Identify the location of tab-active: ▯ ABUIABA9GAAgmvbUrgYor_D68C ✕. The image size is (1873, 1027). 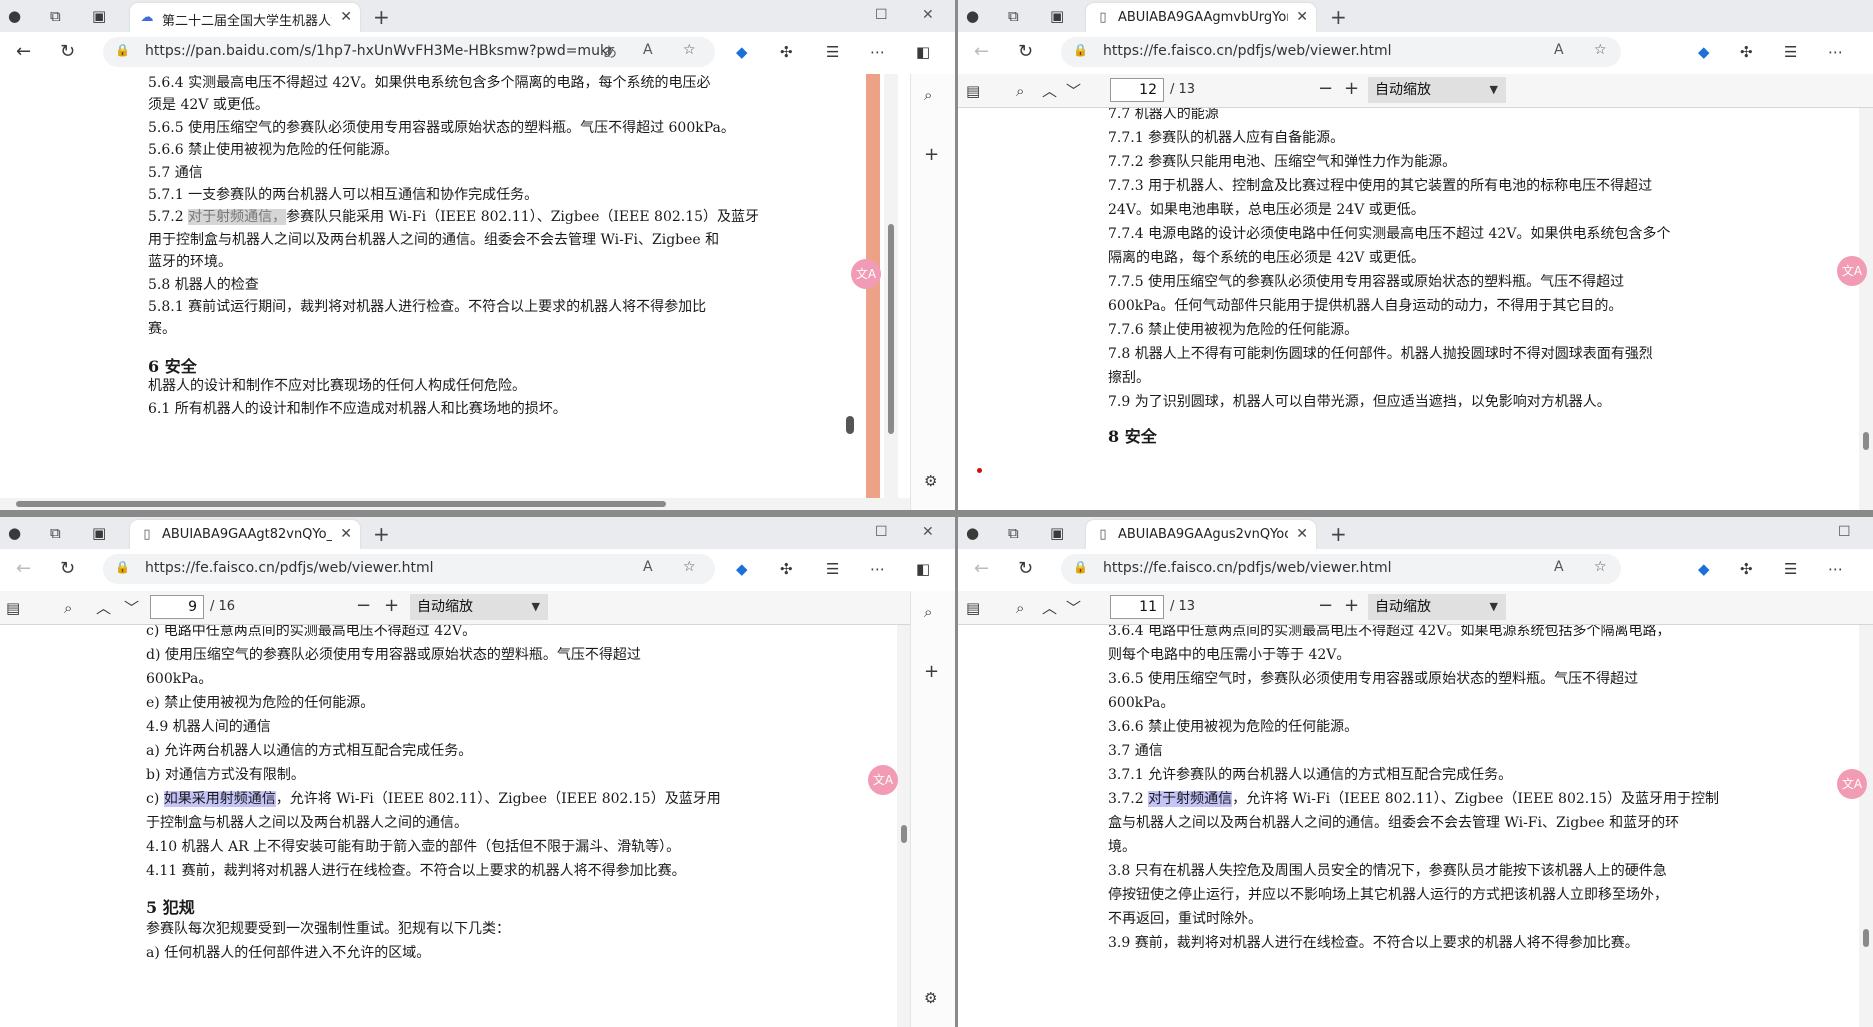
(1201, 17).